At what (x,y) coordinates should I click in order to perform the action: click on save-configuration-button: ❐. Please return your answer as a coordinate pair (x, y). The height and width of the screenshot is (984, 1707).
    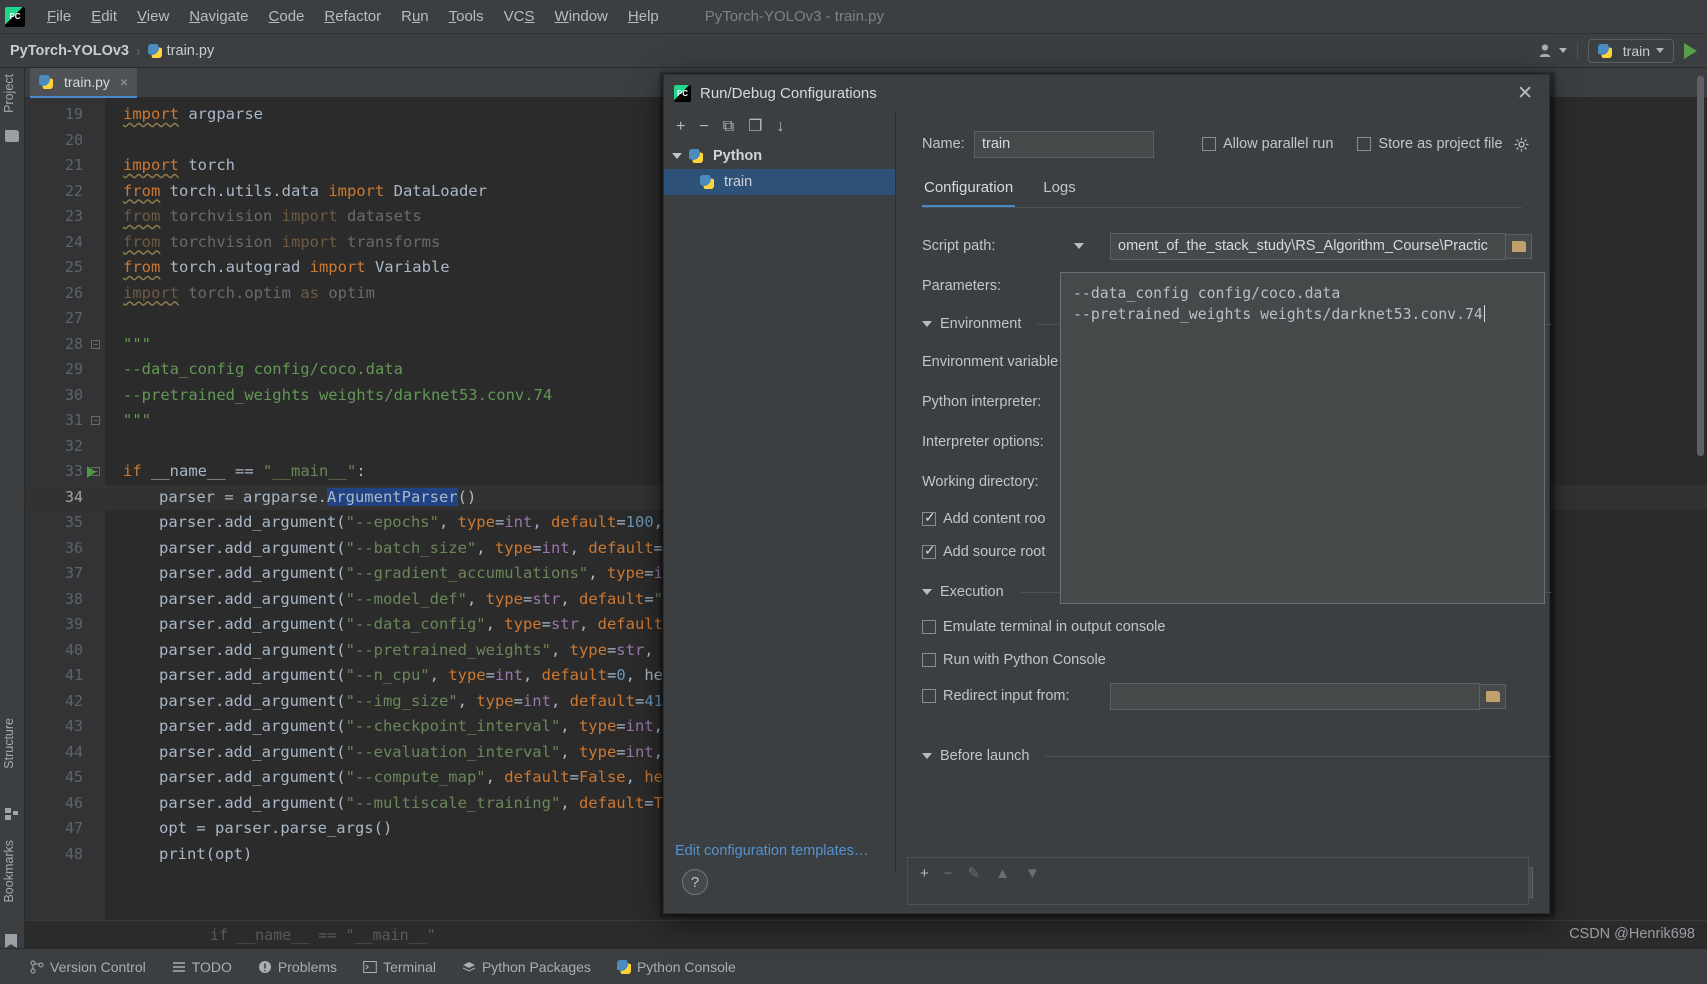
    Looking at the image, I should click on (755, 127).